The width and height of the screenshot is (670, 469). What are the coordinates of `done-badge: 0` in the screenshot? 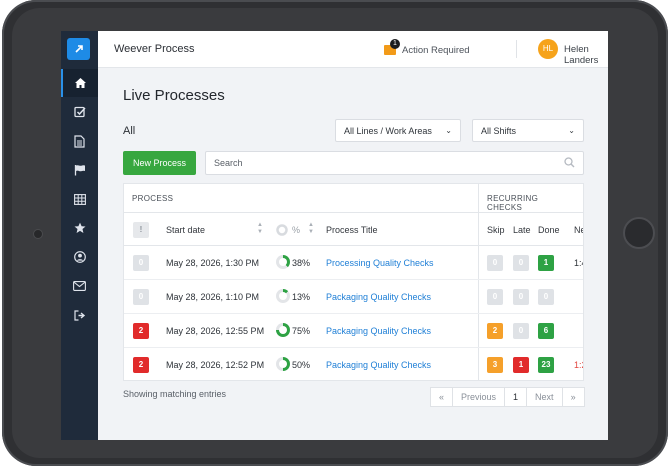 It's located at (546, 297).